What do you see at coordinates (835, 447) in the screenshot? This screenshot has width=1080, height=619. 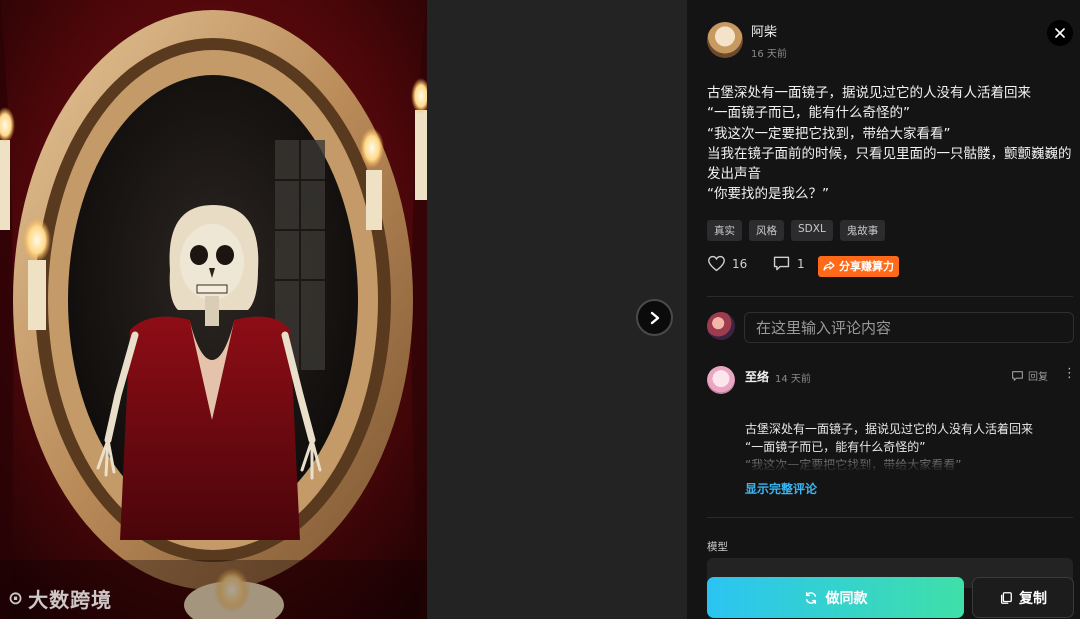 I see `comment-line: “一面镜子而已，能有什么奇怪的”` at bounding box center [835, 447].